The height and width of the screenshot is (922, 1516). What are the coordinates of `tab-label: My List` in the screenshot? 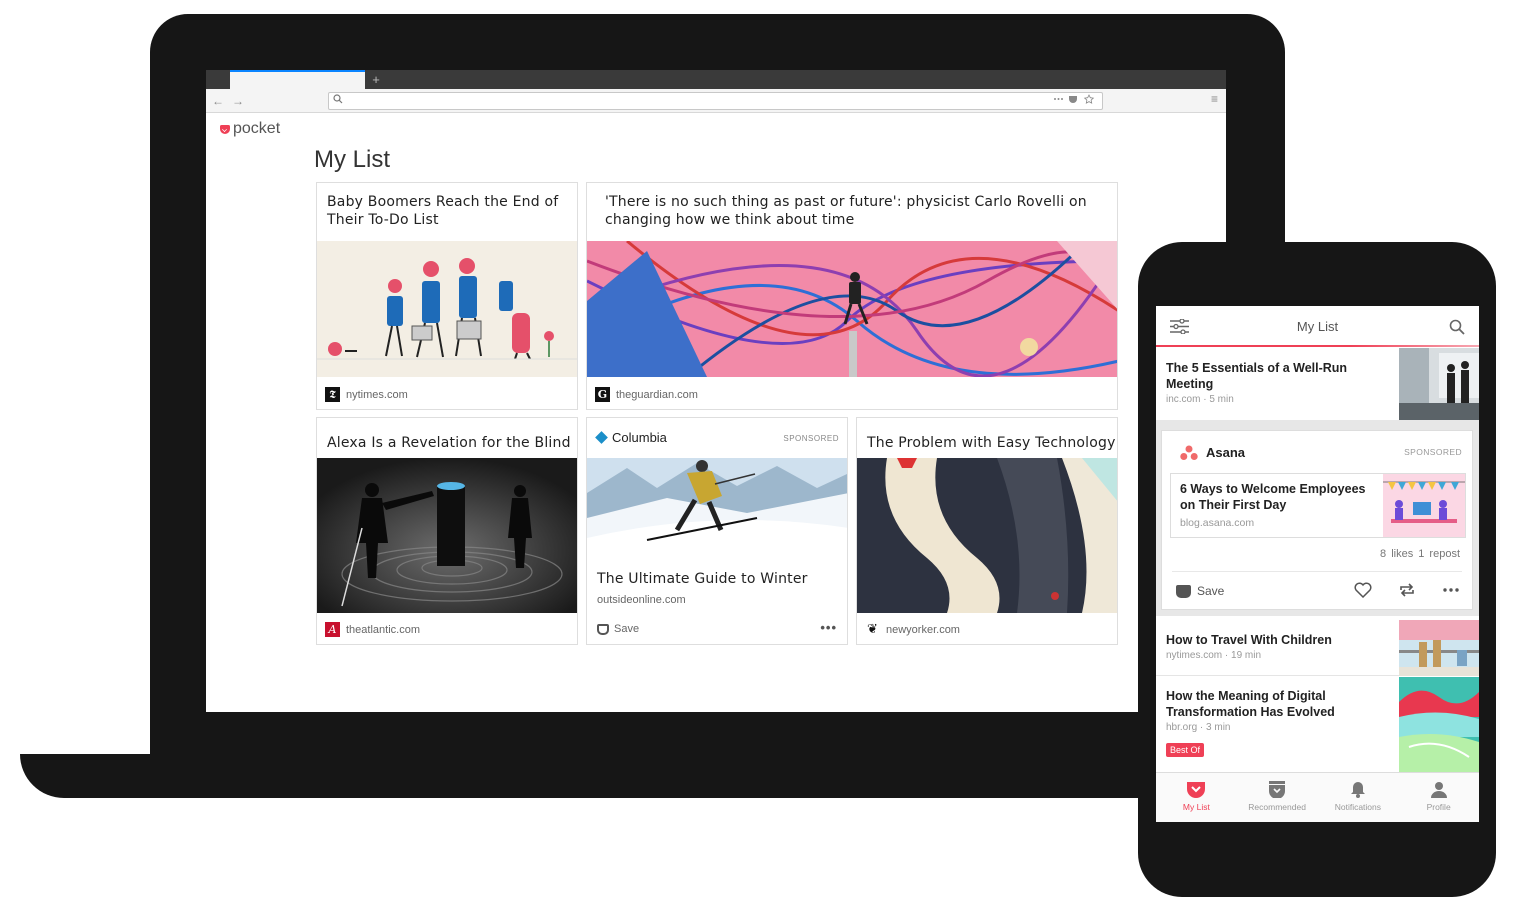 It's located at (1196, 807).